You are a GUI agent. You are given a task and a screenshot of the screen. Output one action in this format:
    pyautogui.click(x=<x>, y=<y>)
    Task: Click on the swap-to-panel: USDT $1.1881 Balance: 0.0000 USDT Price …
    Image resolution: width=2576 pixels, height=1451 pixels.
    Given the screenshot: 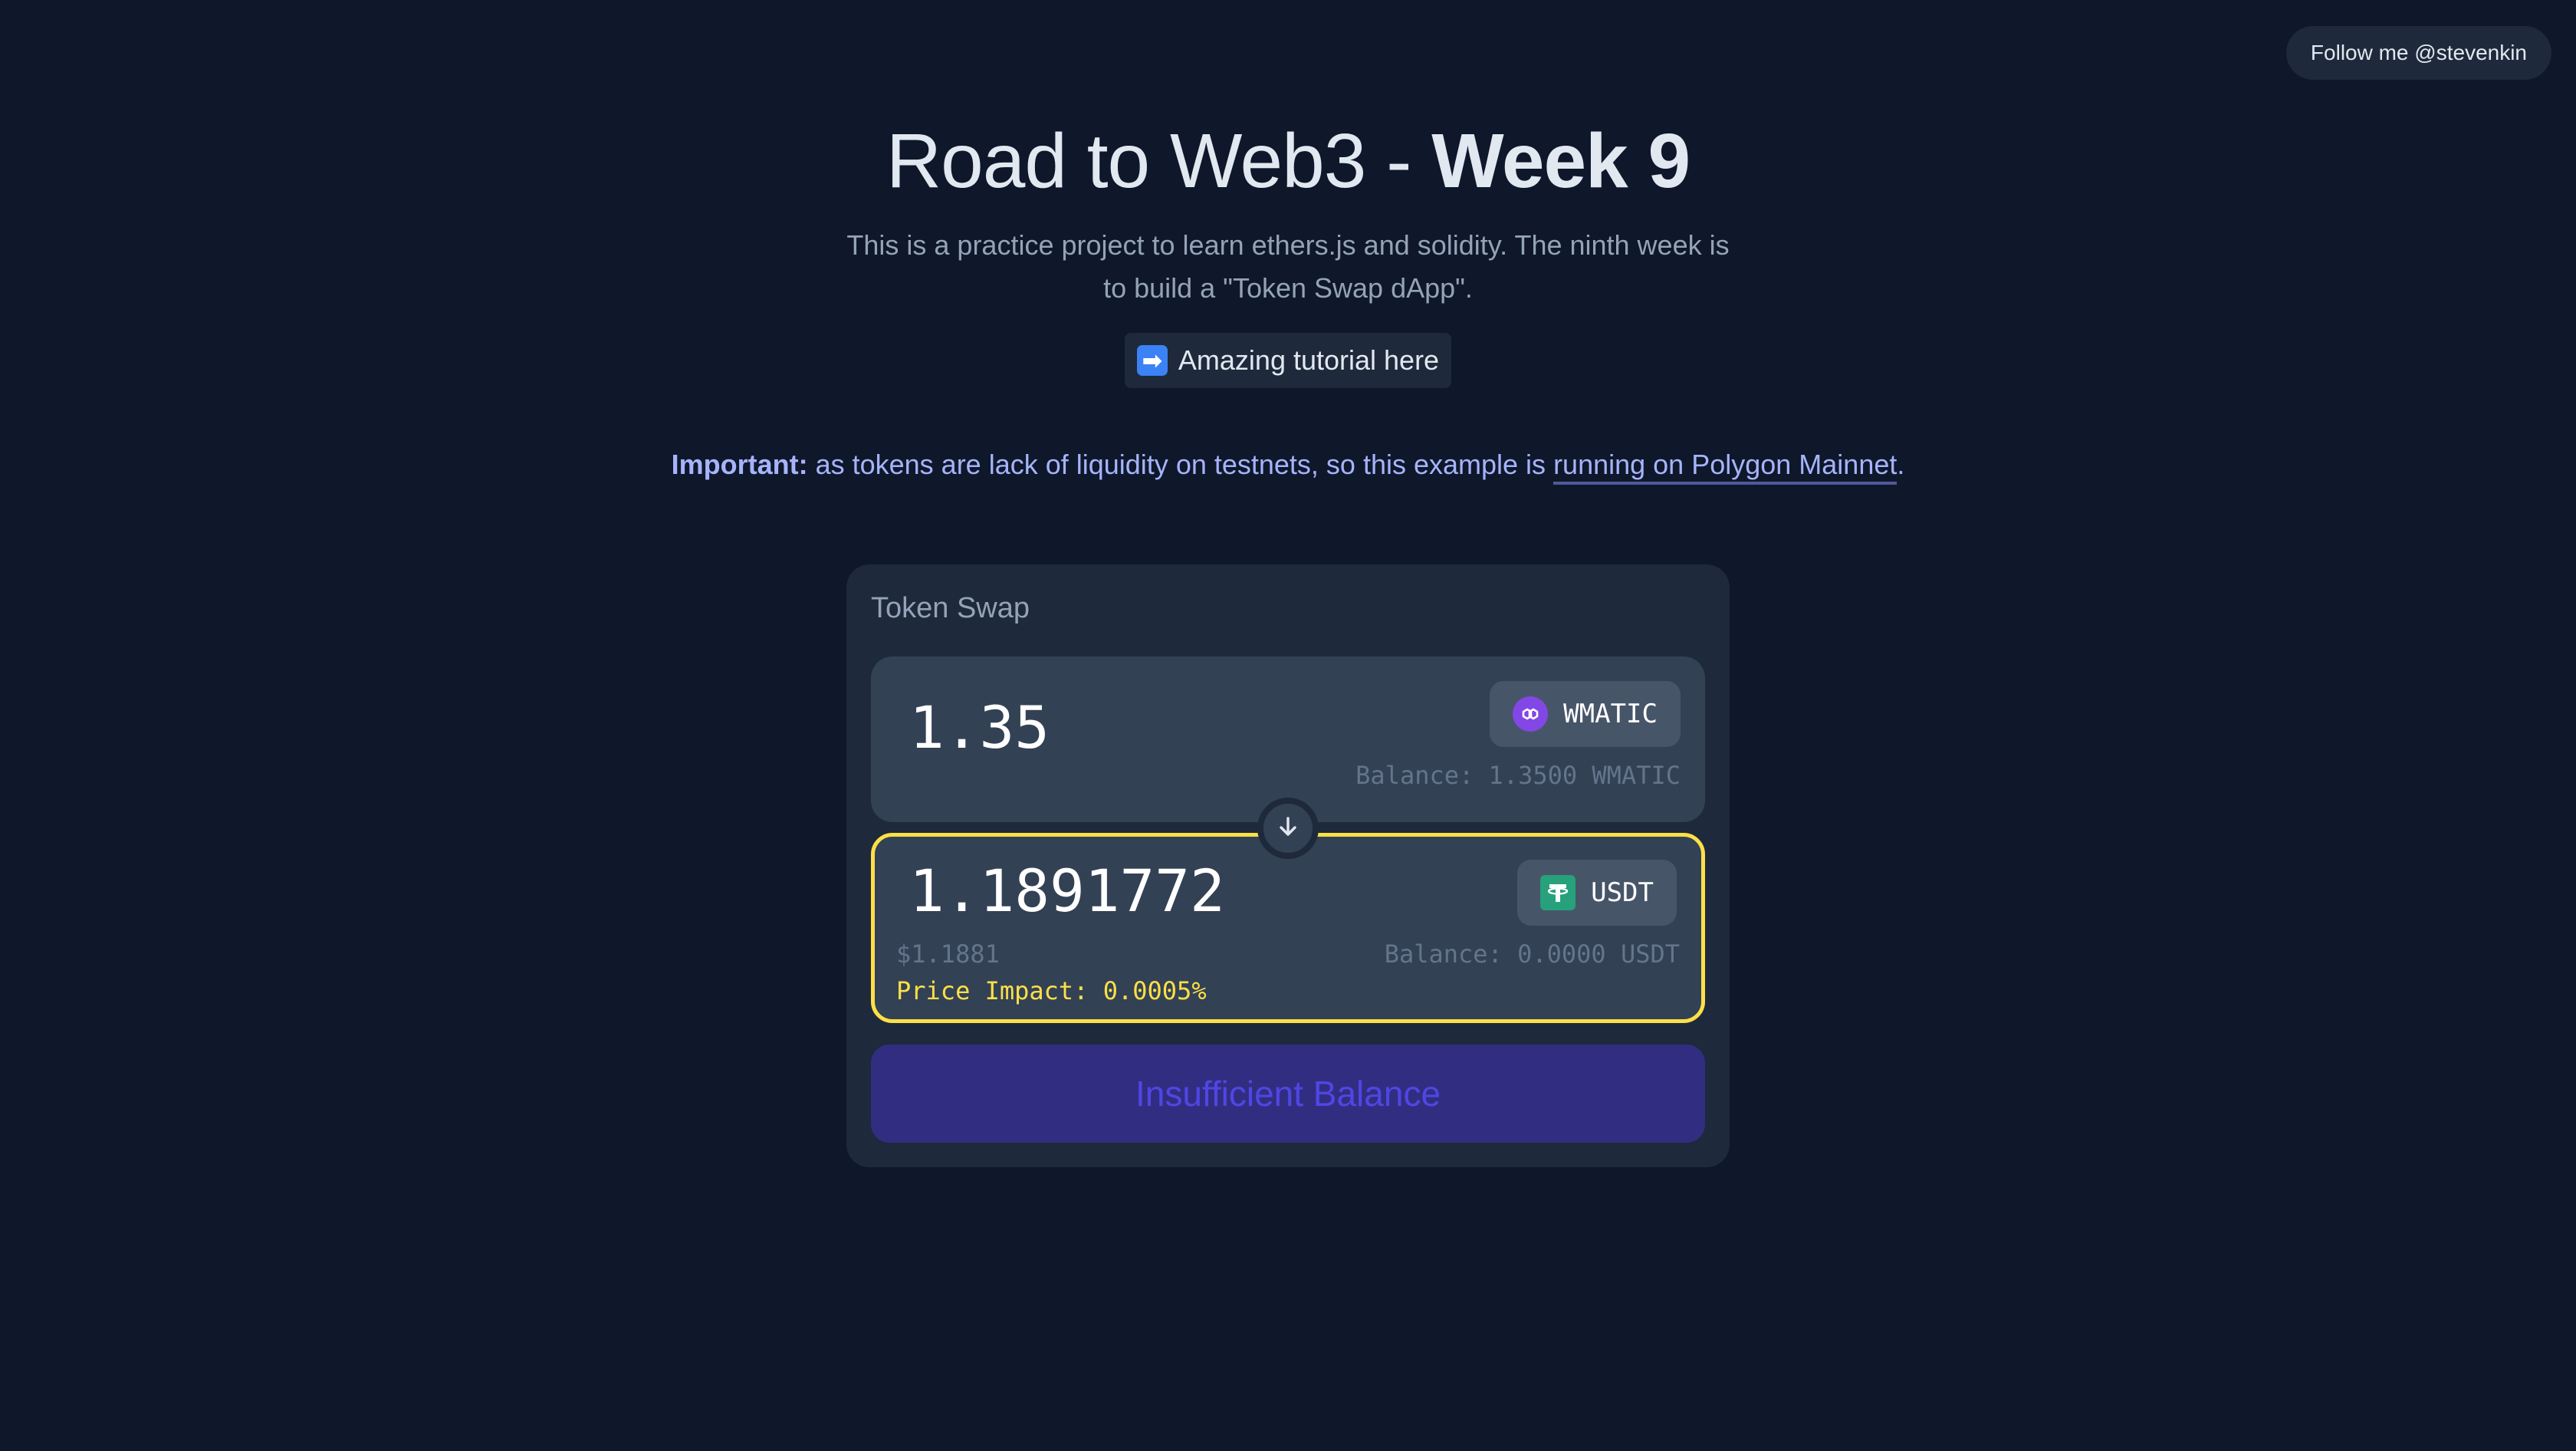 What is the action you would take?
    pyautogui.click(x=1288, y=928)
    